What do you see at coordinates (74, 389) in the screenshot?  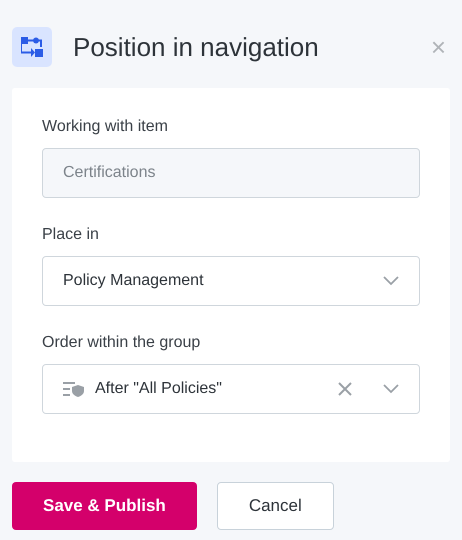 I see `list-shield-icon` at bounding box center [74, 389].